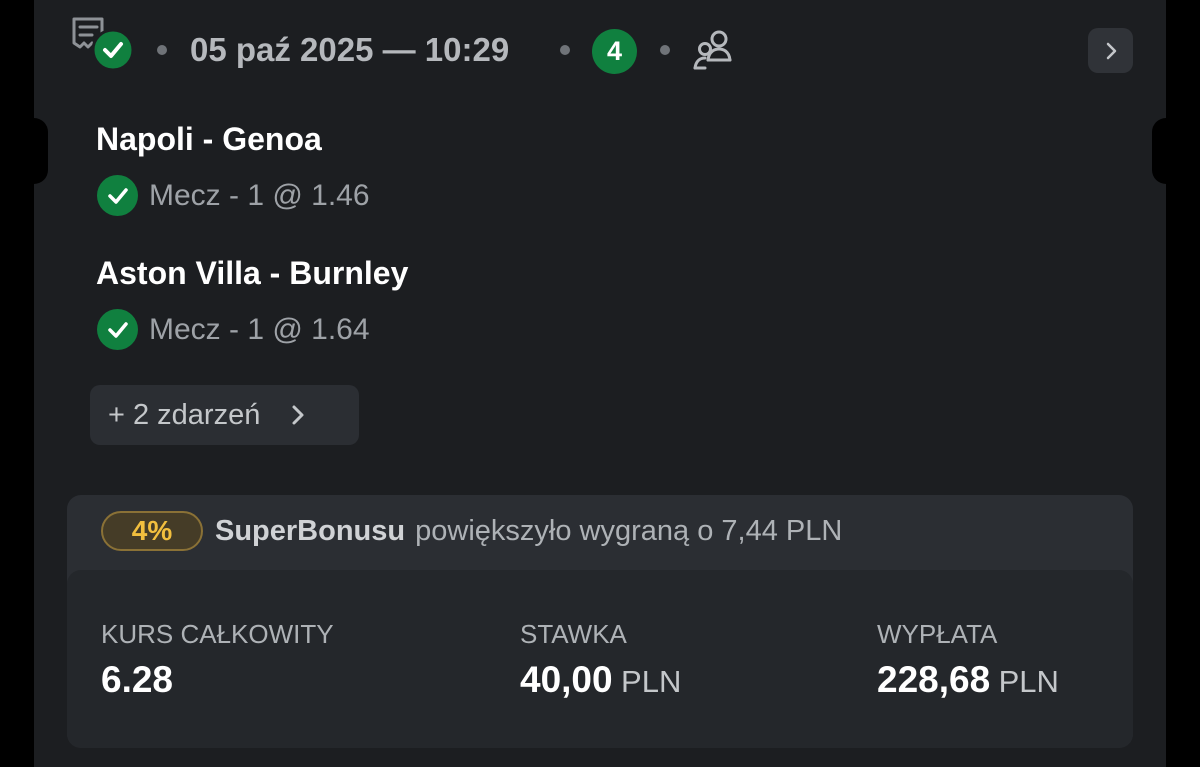 Image resolution: width=1200 pixels, height=767 pixels. I want to click on event-selection: Mecz - 1 @ 1.46, so click(259, 195).